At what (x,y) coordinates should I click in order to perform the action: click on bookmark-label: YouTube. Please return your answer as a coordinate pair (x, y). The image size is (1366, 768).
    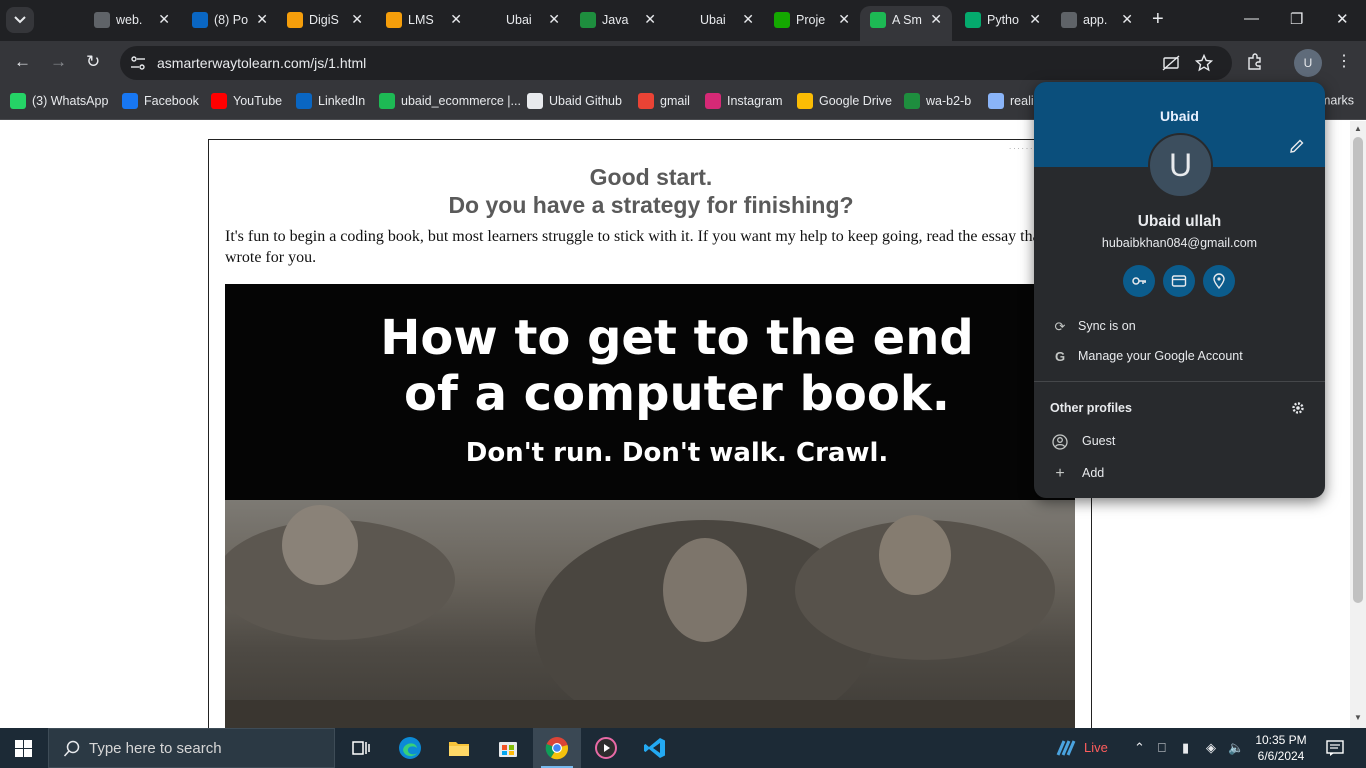
    Looking at the image, I should click on (258, 101).